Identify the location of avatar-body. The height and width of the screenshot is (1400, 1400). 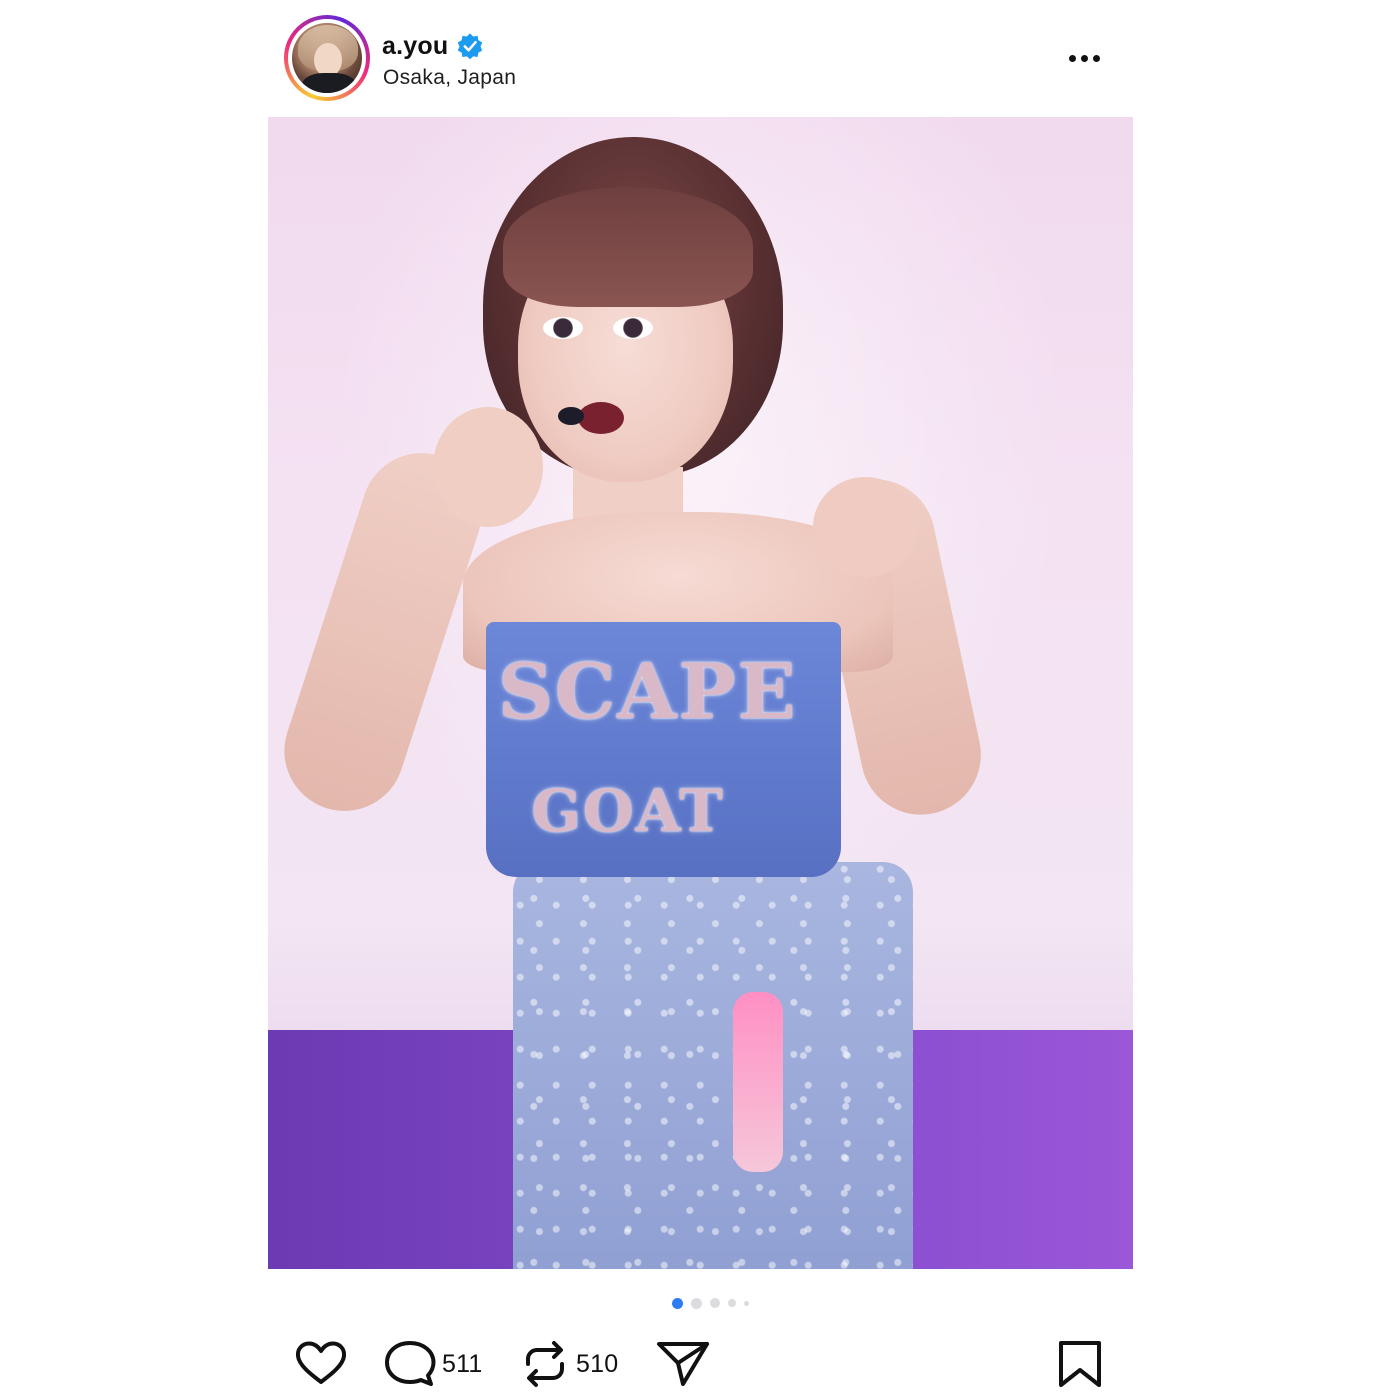
(329, 83).